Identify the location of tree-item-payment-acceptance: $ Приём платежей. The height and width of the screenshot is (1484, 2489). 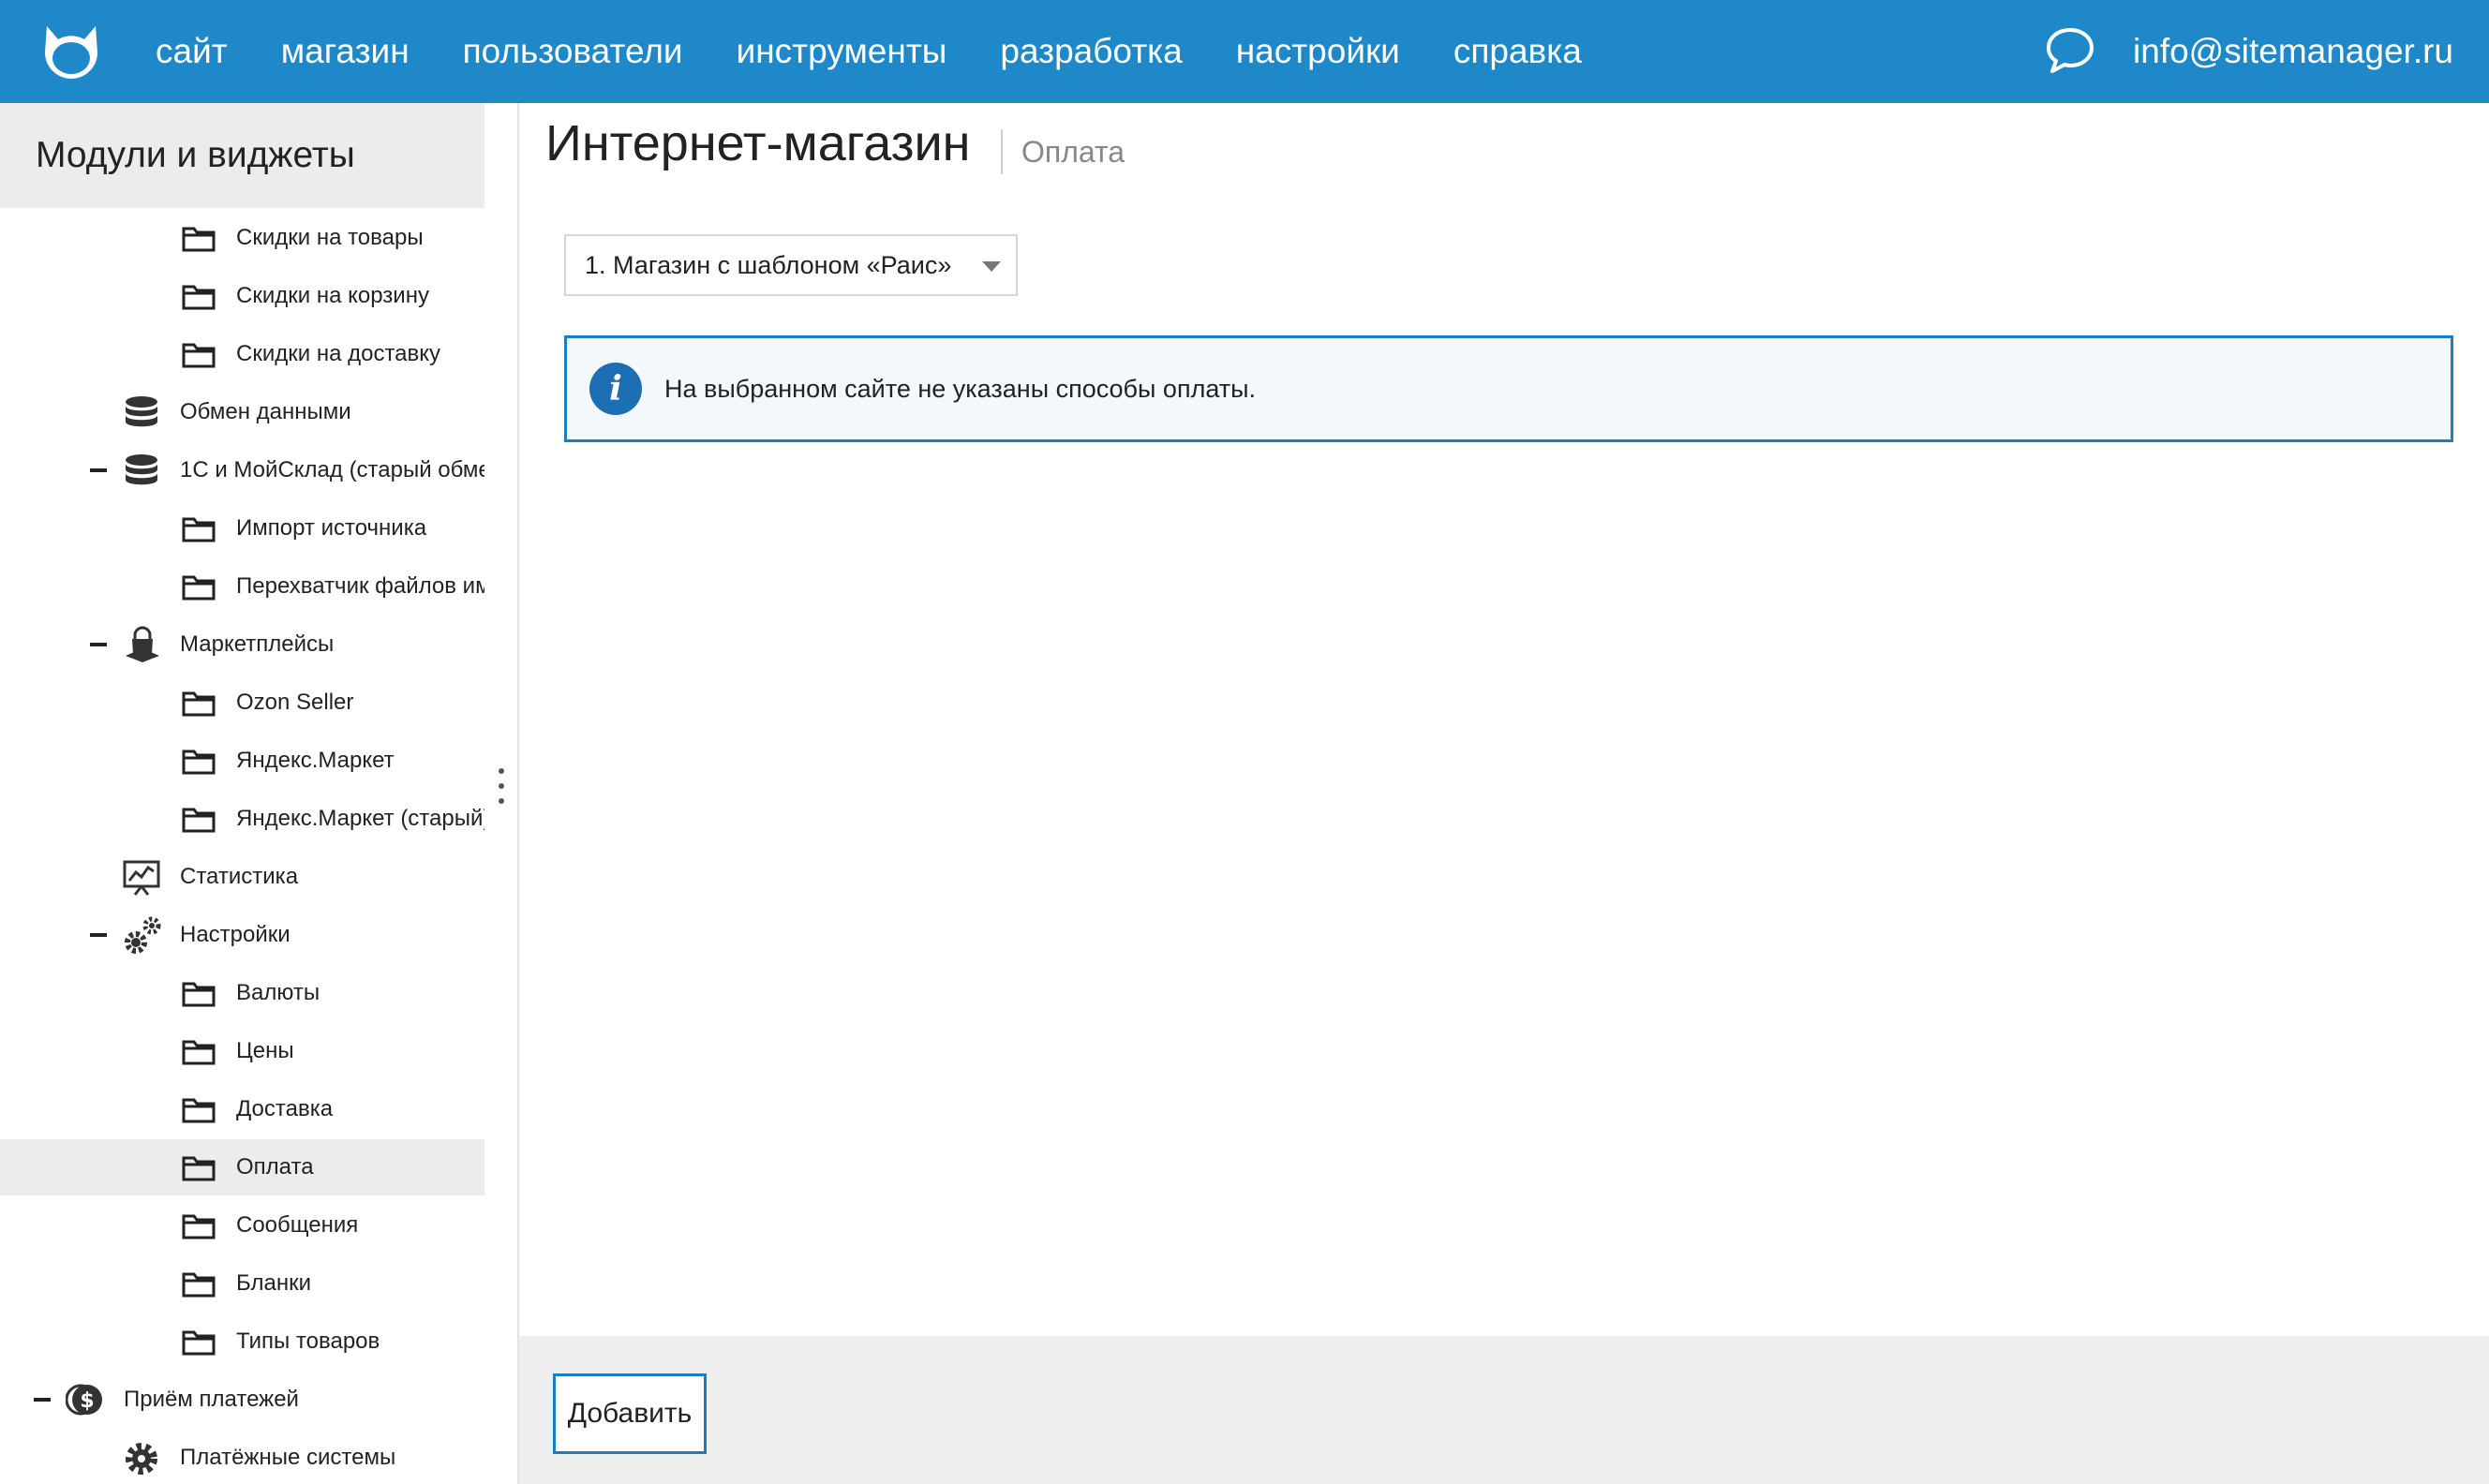
(242, 1400).